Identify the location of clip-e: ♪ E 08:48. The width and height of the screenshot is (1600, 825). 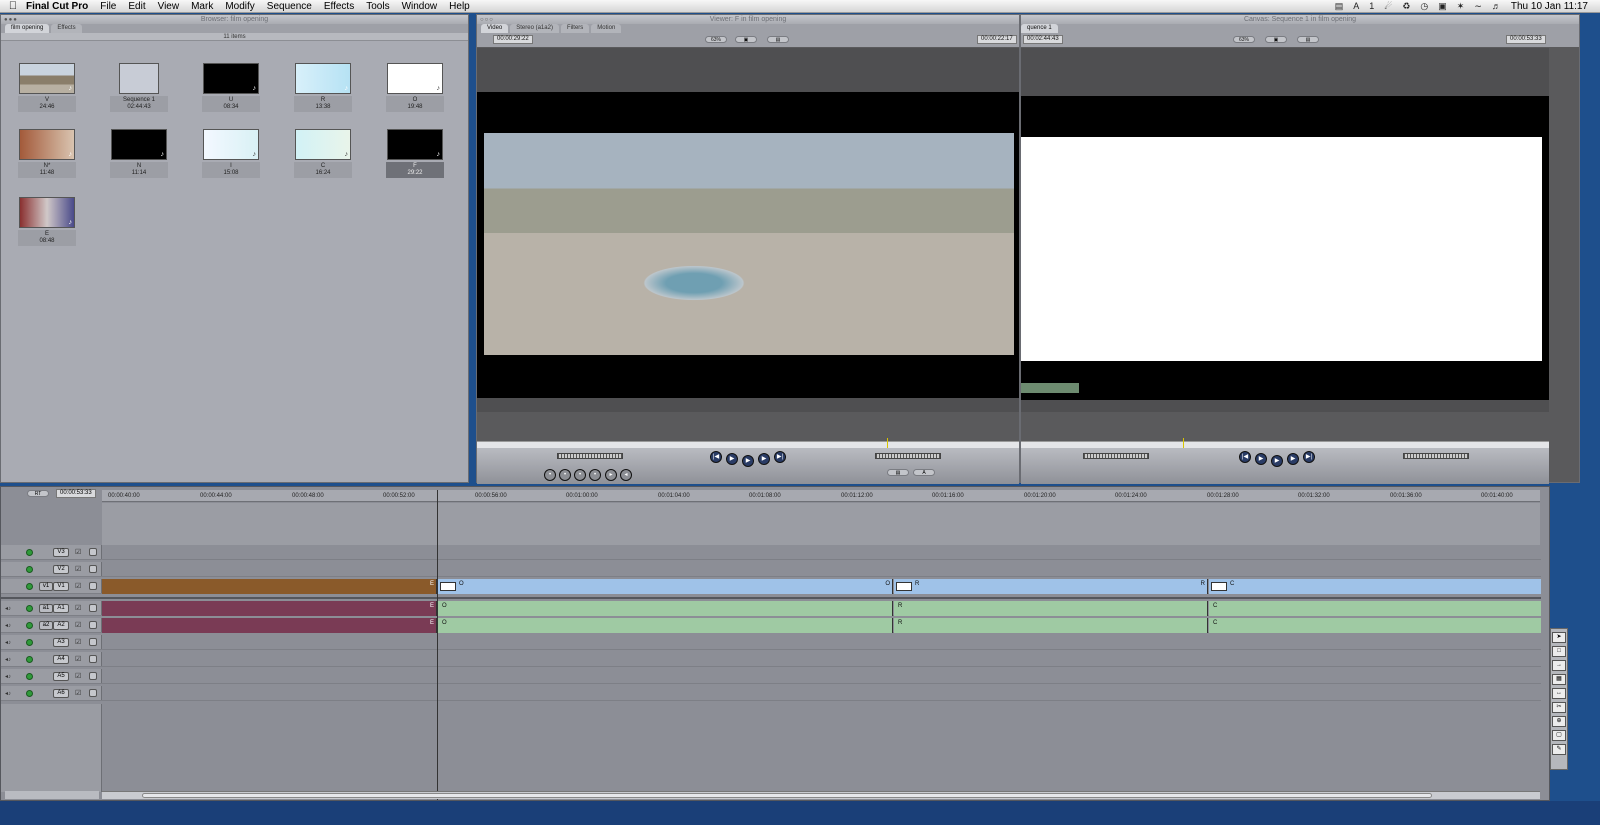
(47, 221).